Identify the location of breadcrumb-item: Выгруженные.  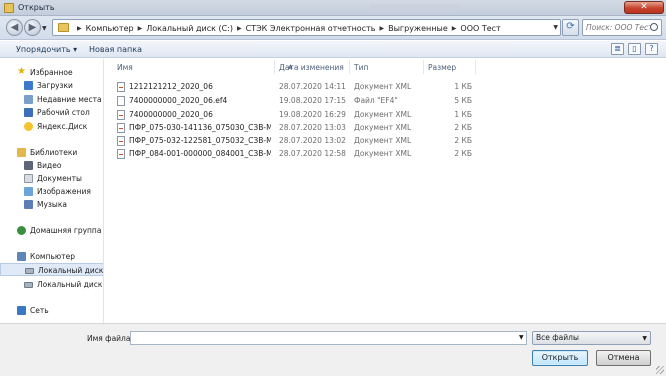
(418, 28).